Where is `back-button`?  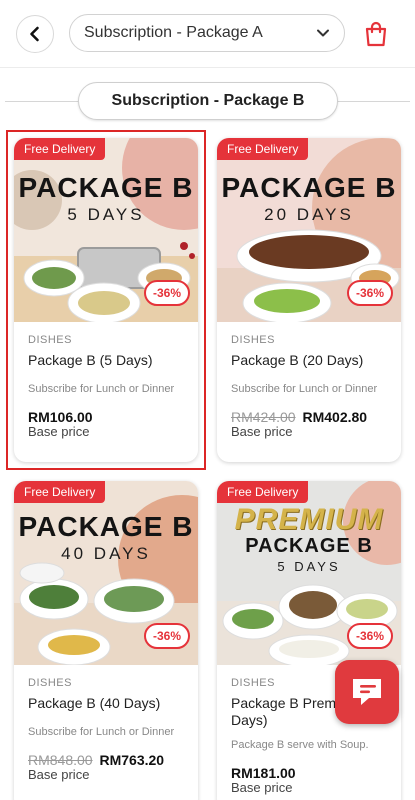
back-button is located at coordinates (35, 34).